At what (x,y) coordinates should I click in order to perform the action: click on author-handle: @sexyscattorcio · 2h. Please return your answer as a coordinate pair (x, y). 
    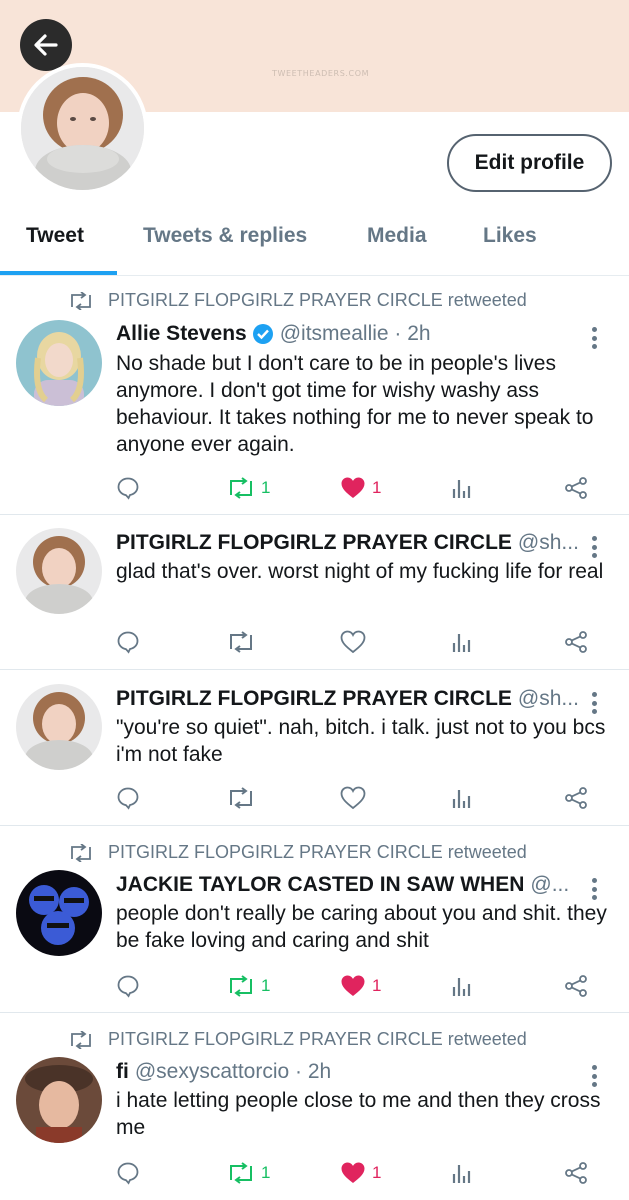
    Looking at the image, I should click on (233, 1072).